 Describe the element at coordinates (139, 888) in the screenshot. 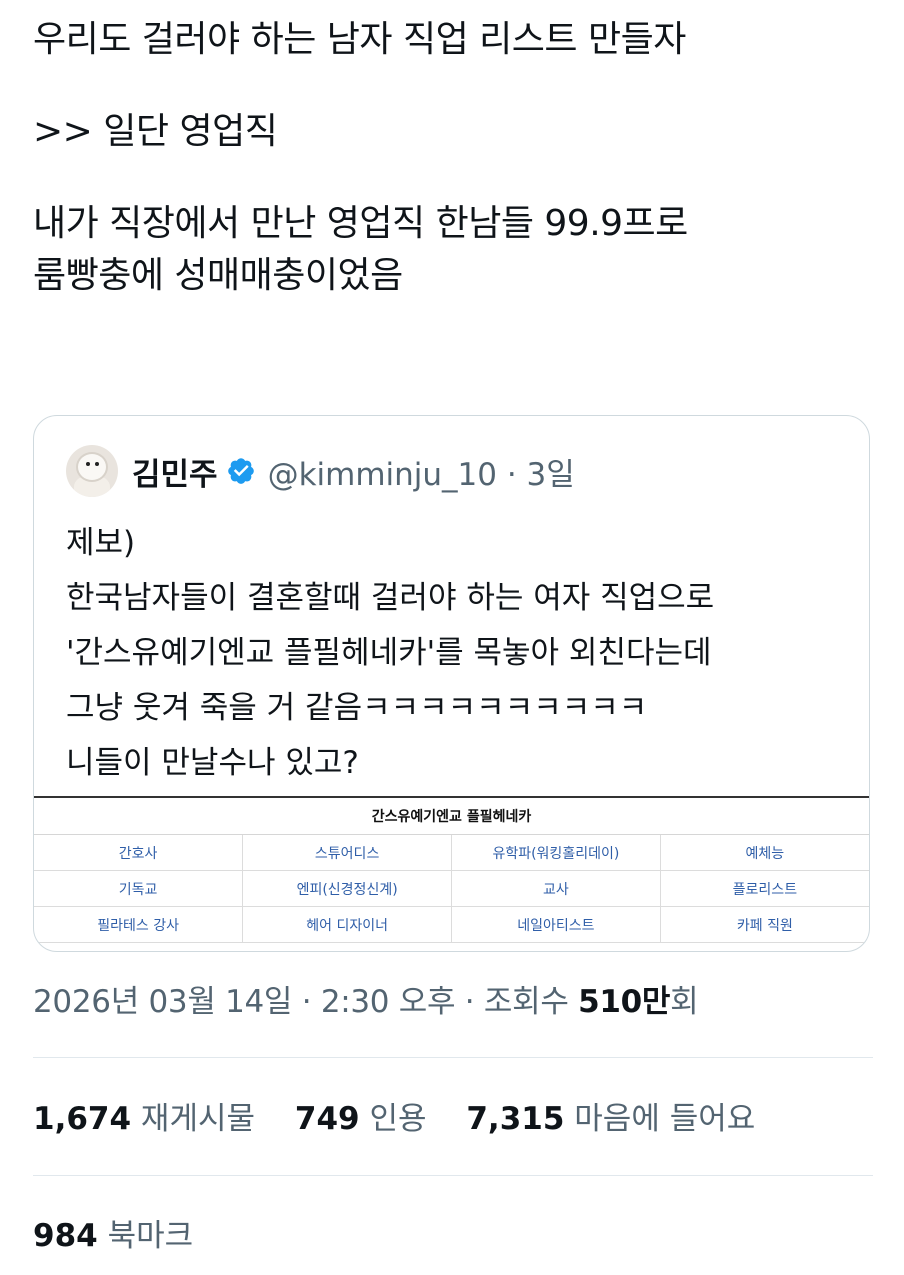

I see `table-cell: 기독교` at that location.